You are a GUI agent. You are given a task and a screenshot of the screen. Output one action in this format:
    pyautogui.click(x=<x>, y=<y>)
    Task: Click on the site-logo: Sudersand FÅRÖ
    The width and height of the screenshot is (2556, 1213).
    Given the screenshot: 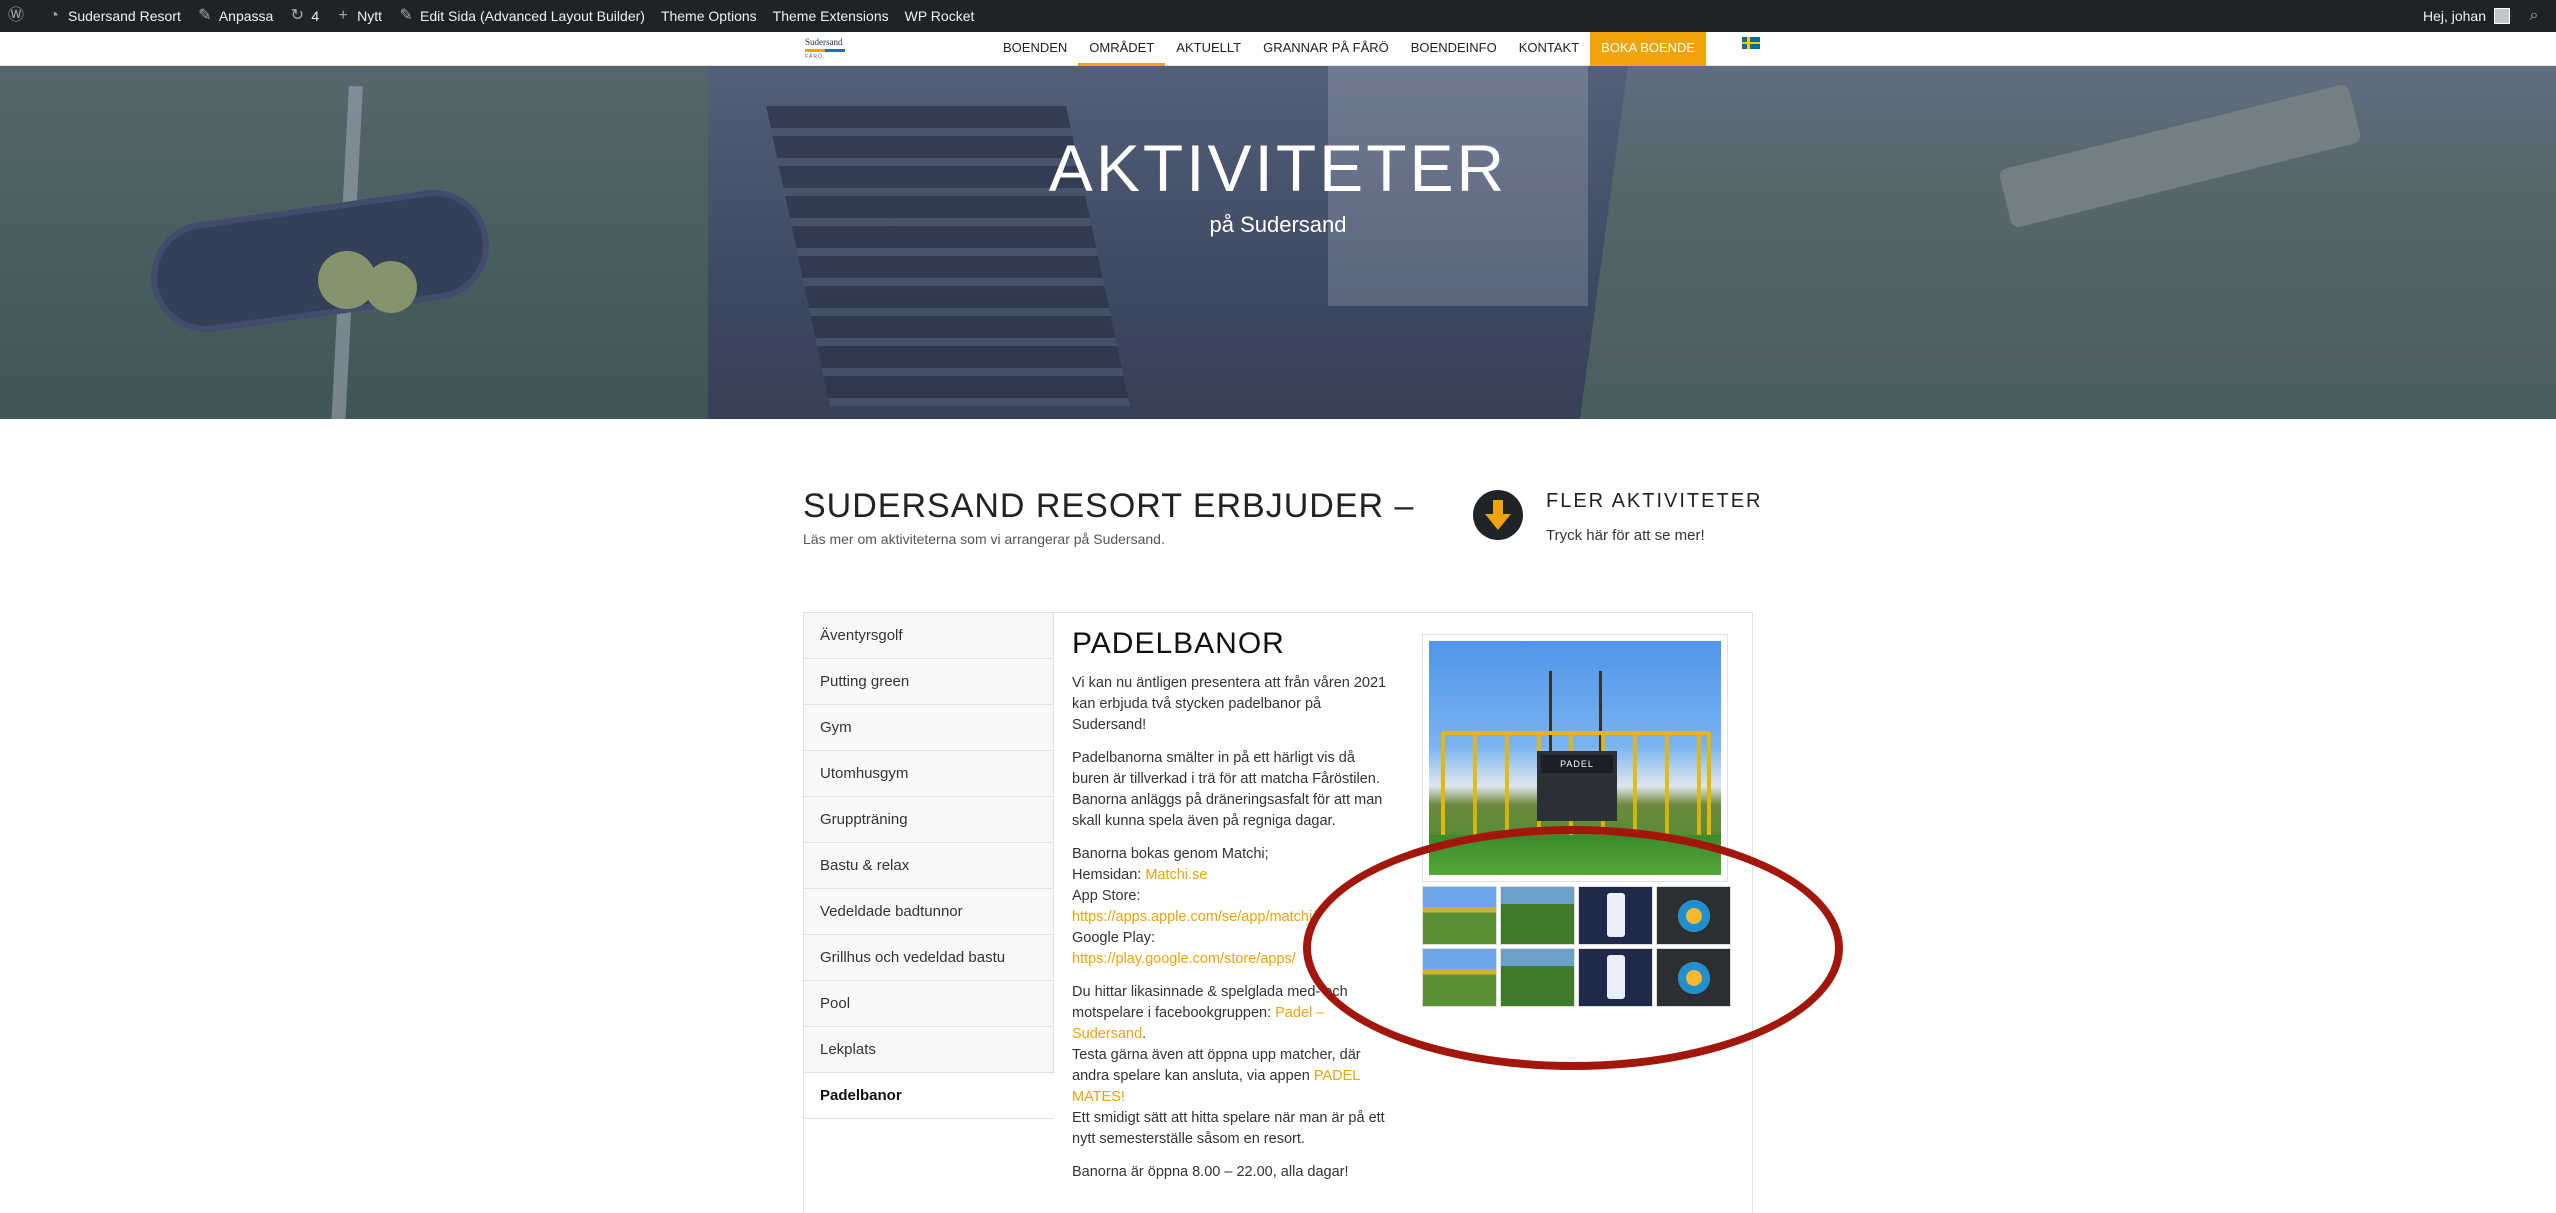 What is the action you would take?
    pyautogui.click(x=828, y=49)
    